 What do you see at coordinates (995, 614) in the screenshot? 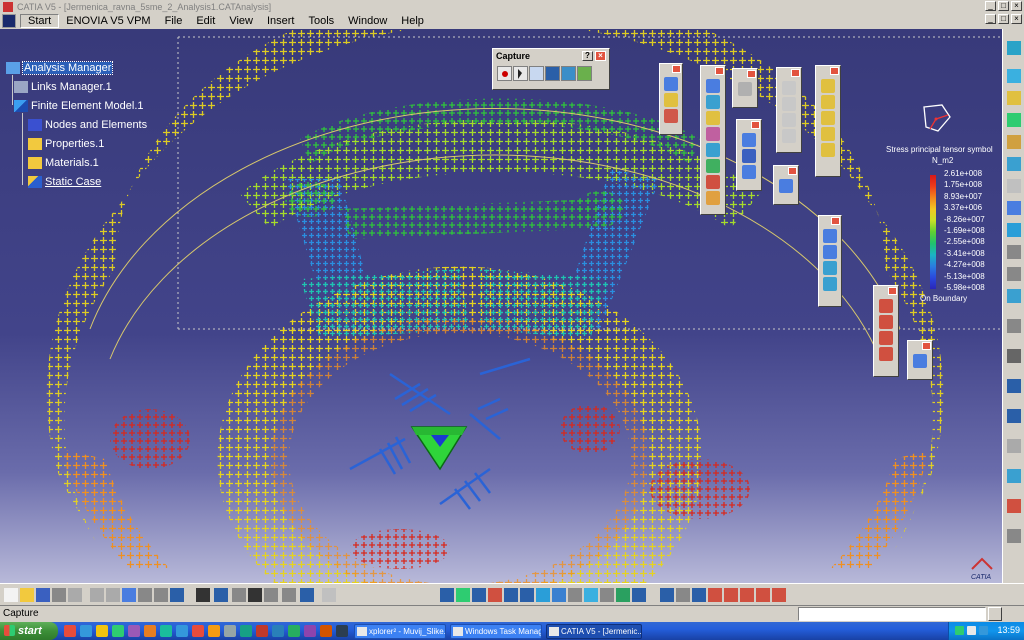
I see `power-input-button` at bounding box center [995, 614].